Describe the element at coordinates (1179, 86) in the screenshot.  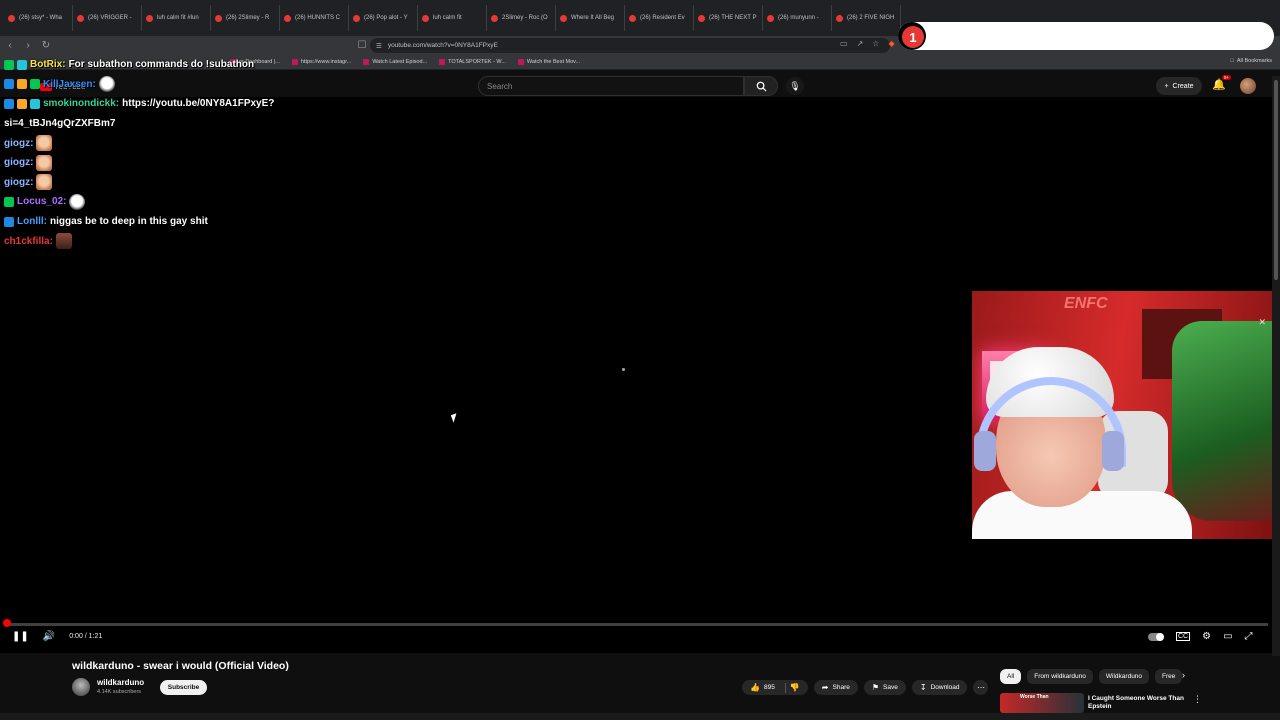
I see `create-button: + Create` at that location.